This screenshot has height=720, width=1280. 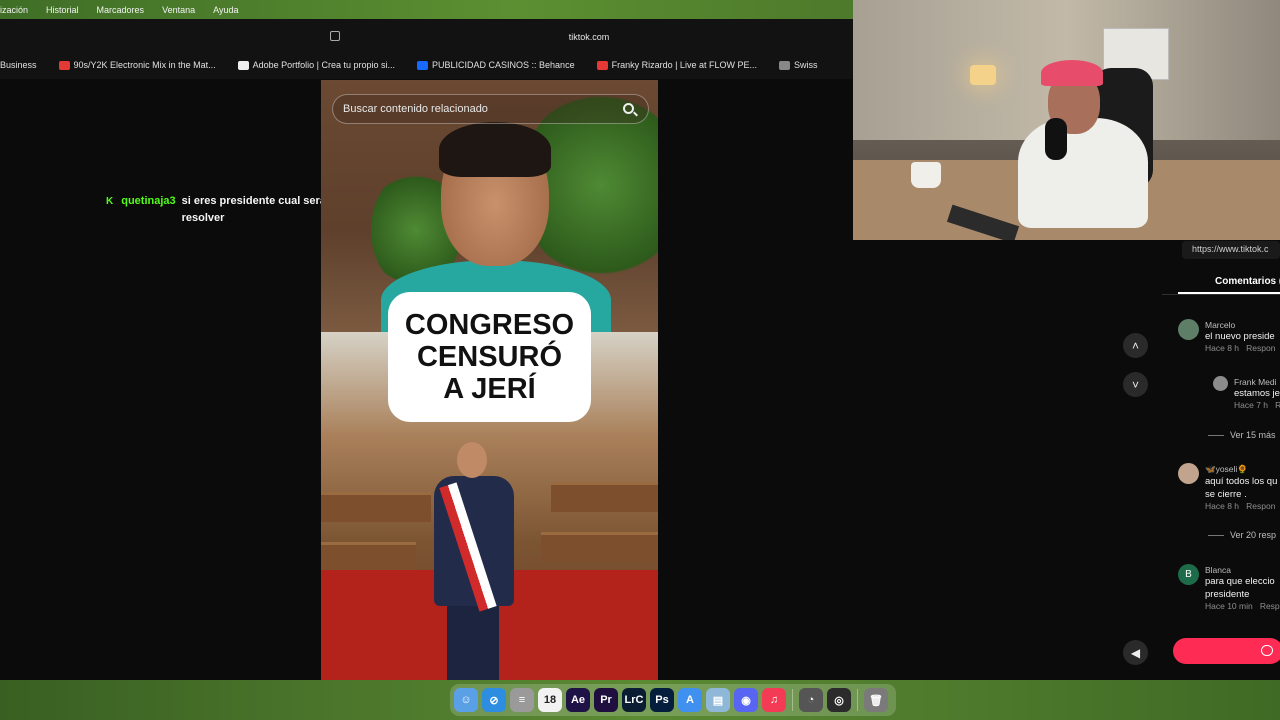 What do you see at coordinates (1253, 535) in the screenshot?
I see `more-replies-label: Ver 20 resp` at bounding box center [1253, 535].